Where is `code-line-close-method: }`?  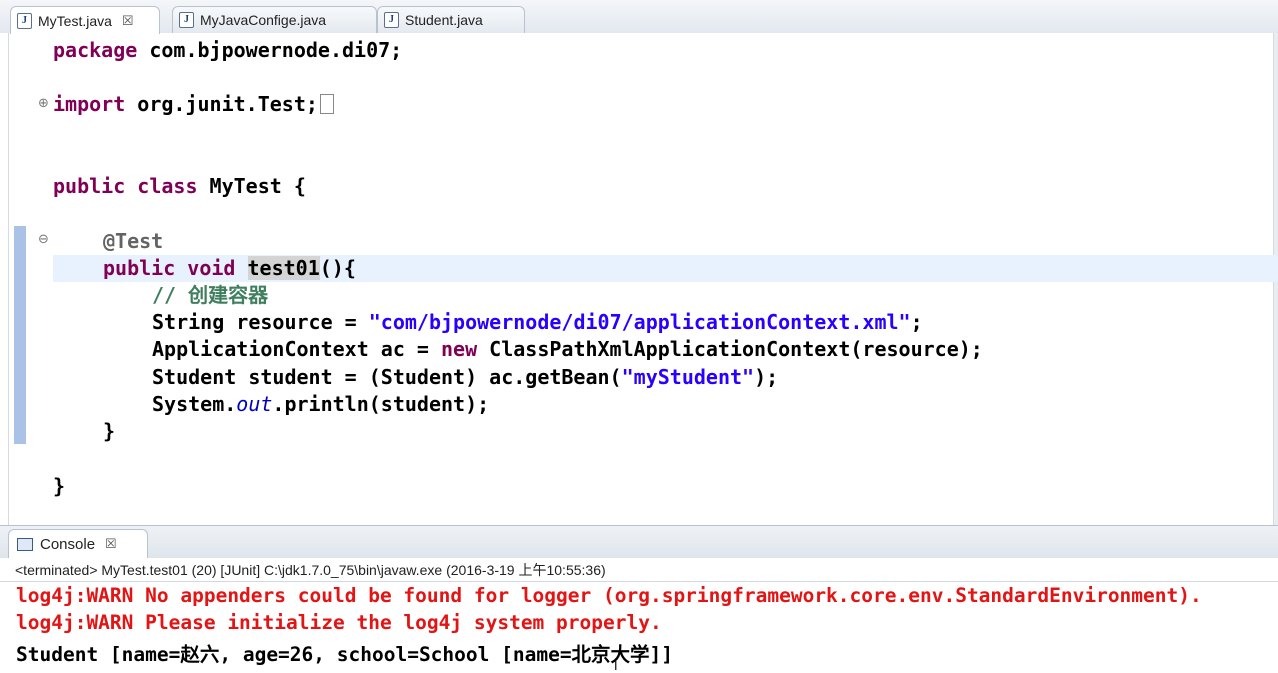
code-line-close-method: } is located at coordinates (109, 431).